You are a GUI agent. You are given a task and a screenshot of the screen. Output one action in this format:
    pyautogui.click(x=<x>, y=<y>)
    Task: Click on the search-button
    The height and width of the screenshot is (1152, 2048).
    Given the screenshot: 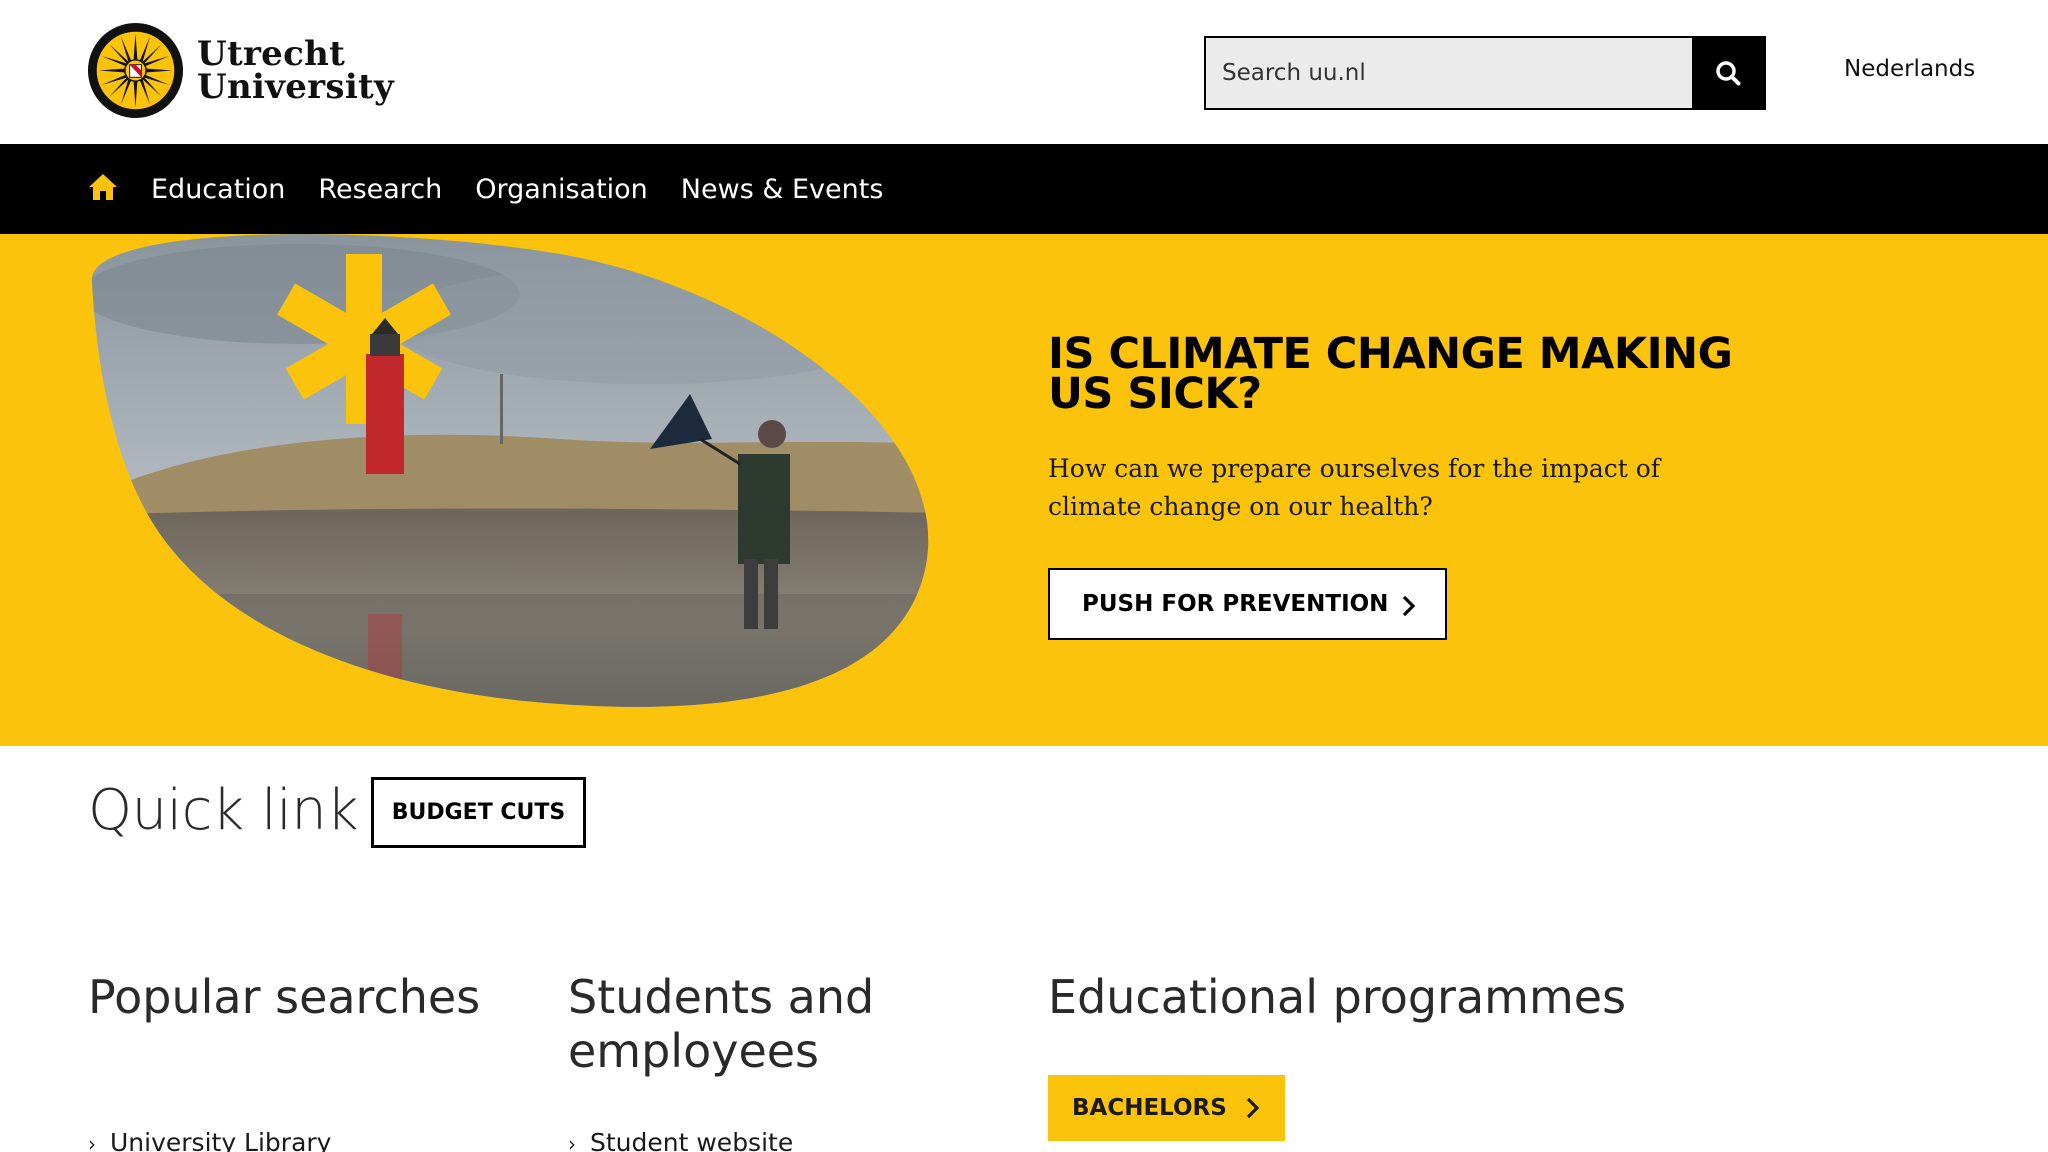 What is the action you would take?
    pyautogui.click(x=1728, y=73)
    